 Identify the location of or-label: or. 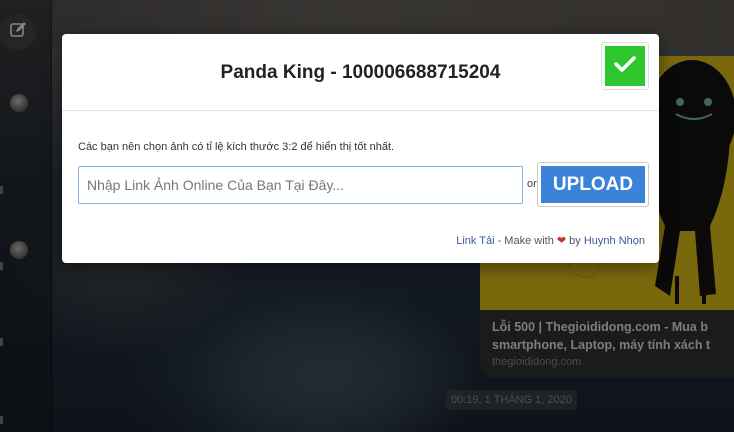
(532, 184).